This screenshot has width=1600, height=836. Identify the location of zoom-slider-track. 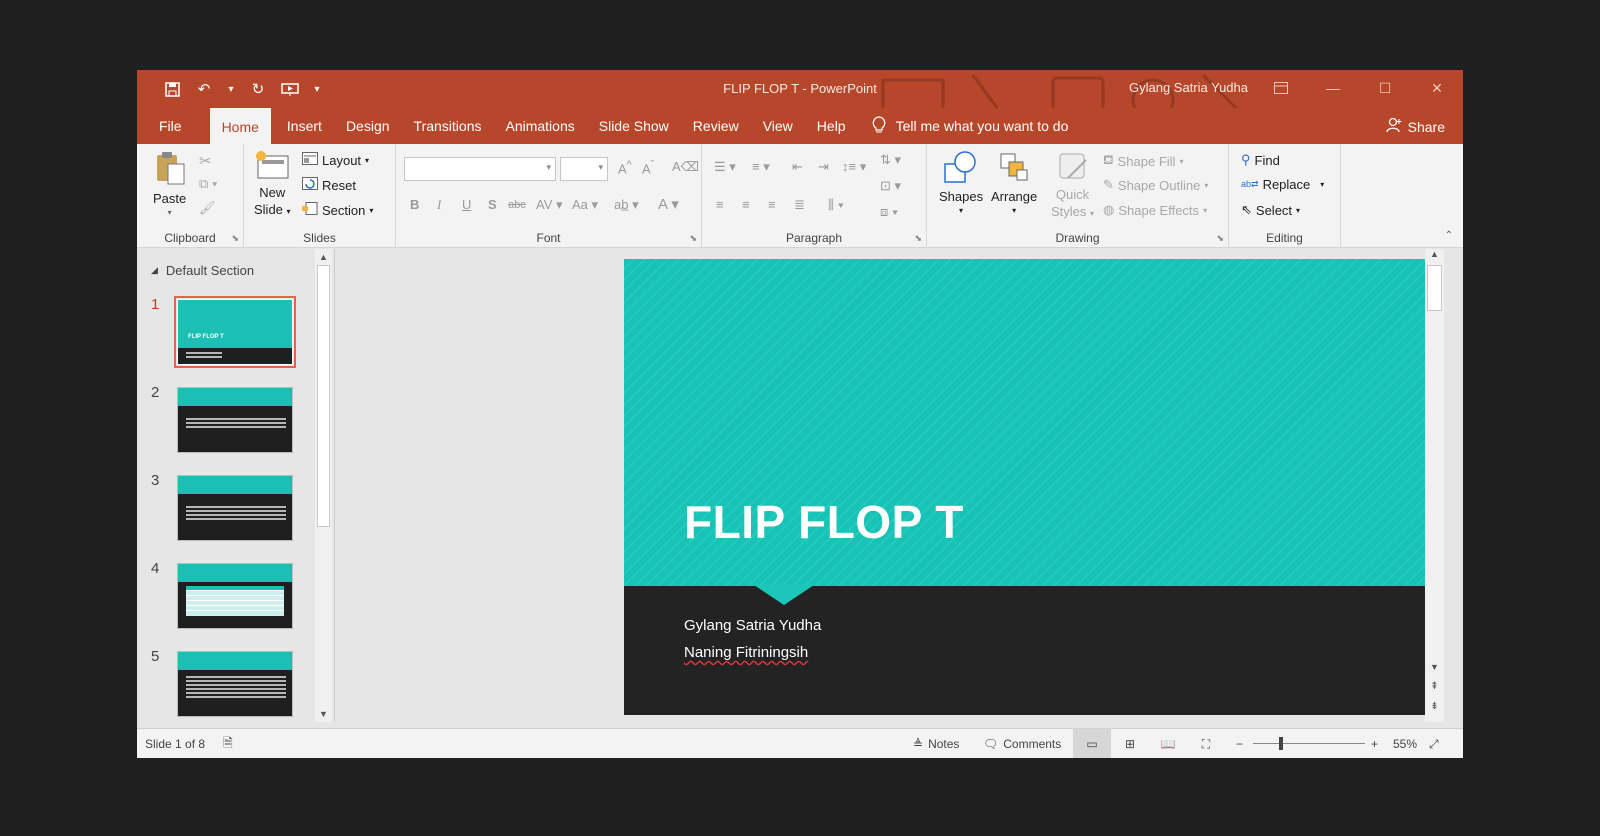
(1309, 743).